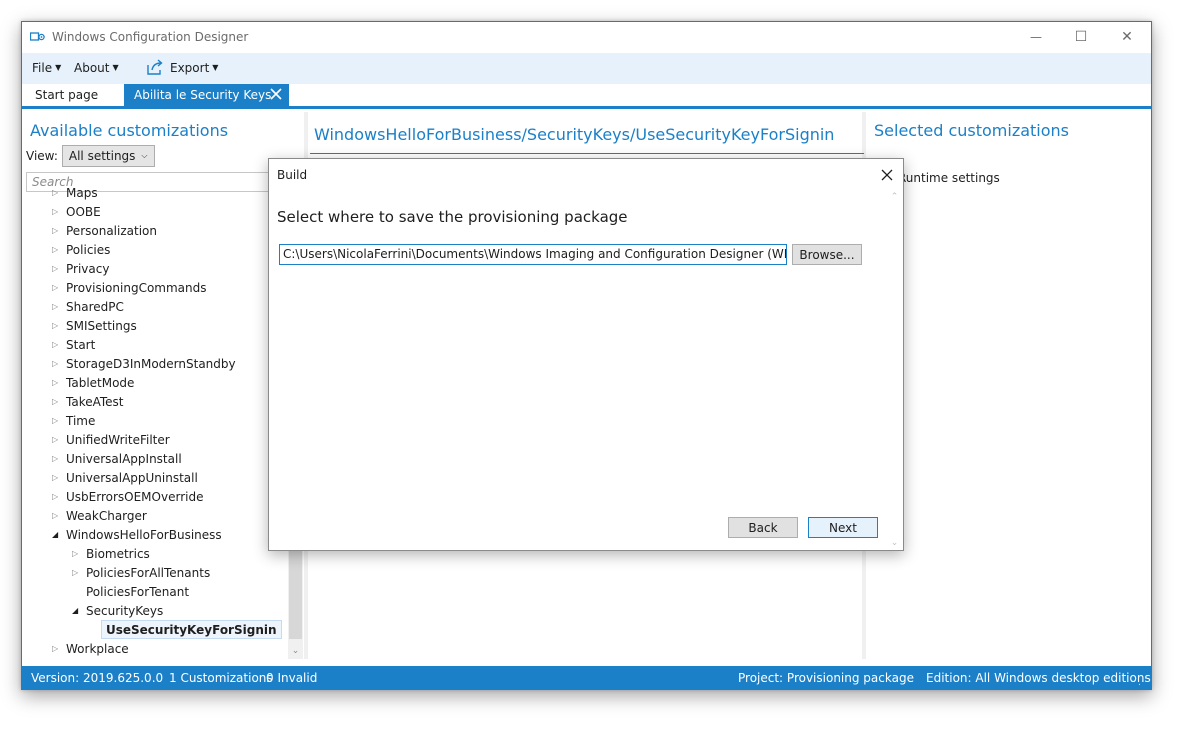 The image size is (1194, 733). I want to click on tree-item: ▷ Privacy, so click(80, 268).